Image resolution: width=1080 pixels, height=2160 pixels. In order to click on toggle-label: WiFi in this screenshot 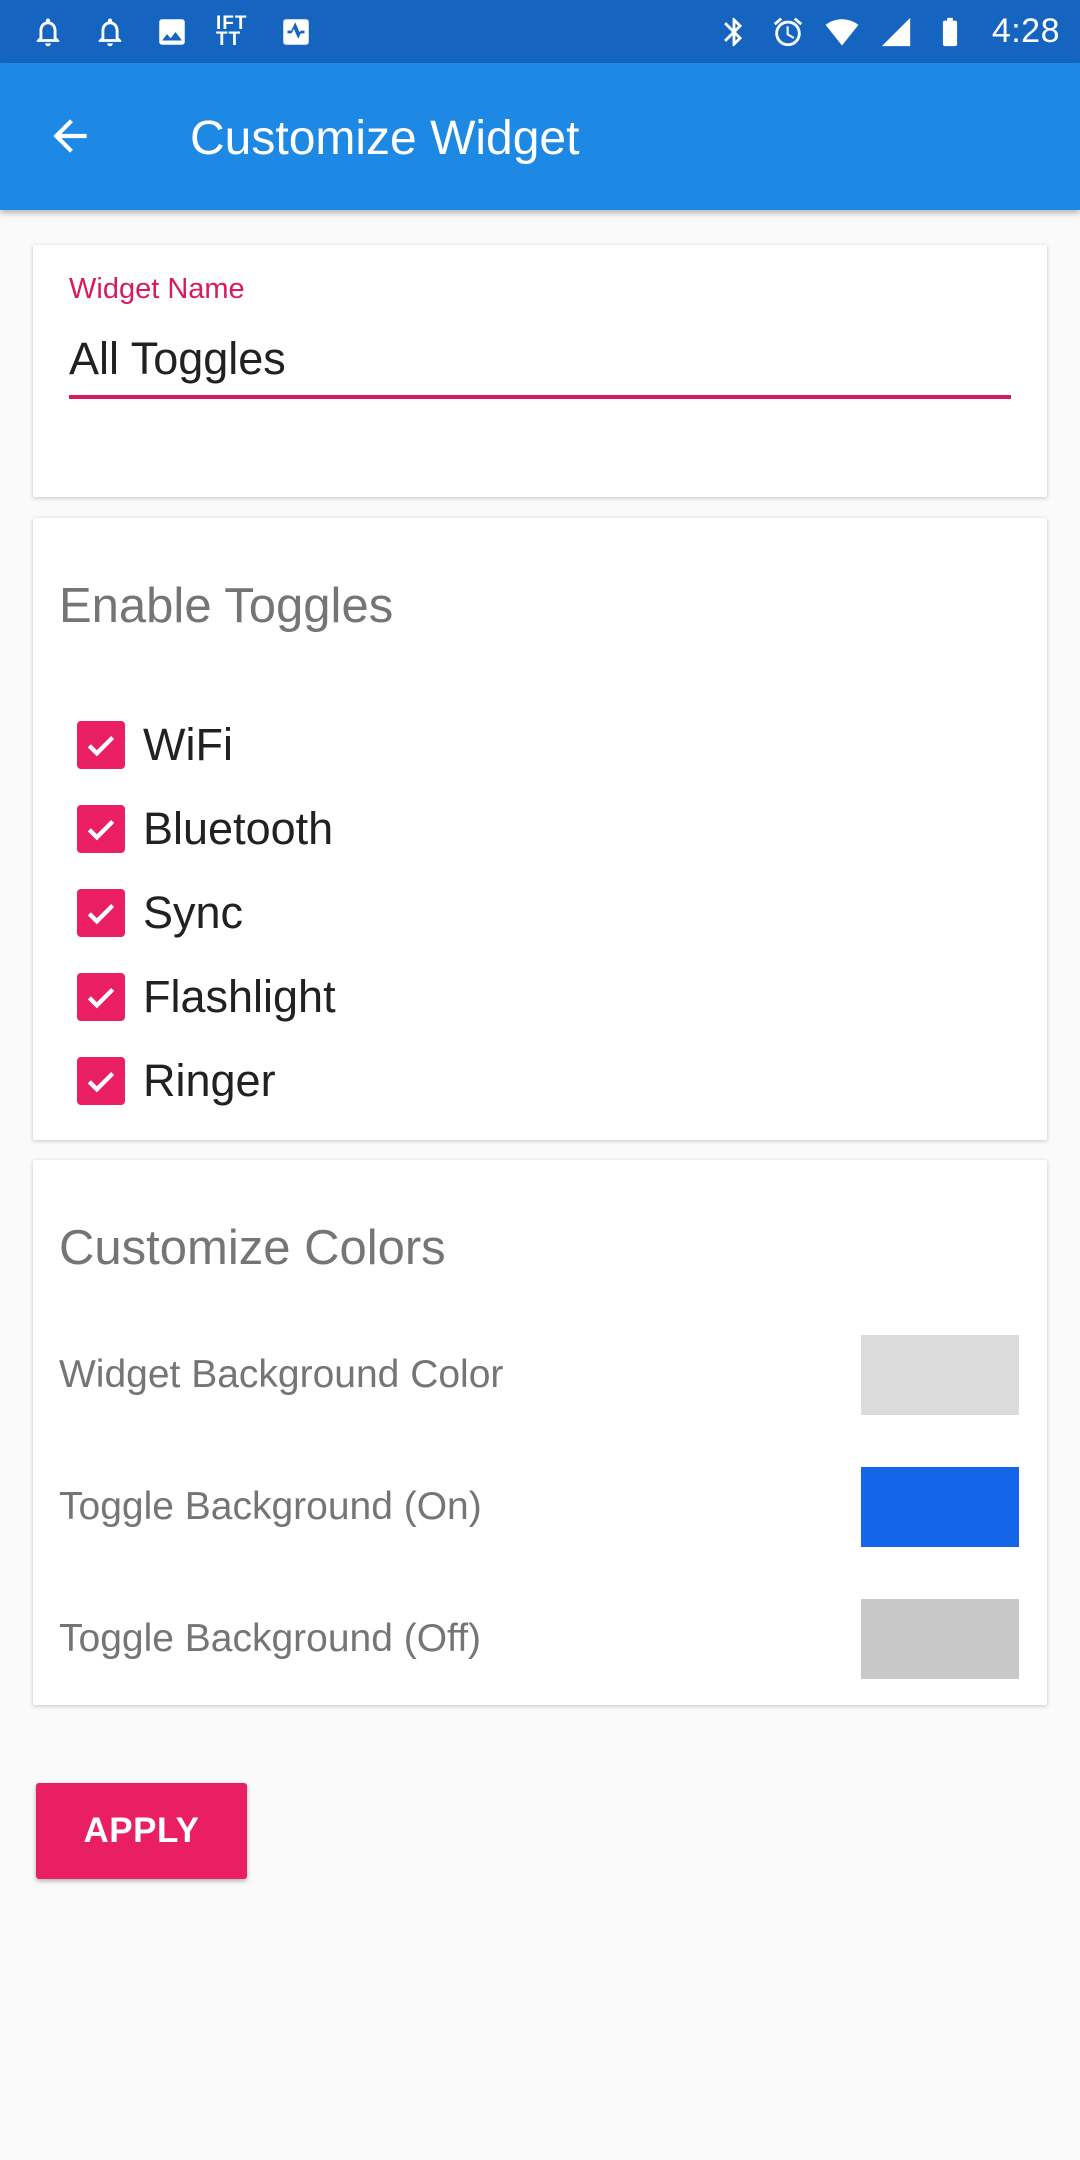, I will do `click(188, 744)`.